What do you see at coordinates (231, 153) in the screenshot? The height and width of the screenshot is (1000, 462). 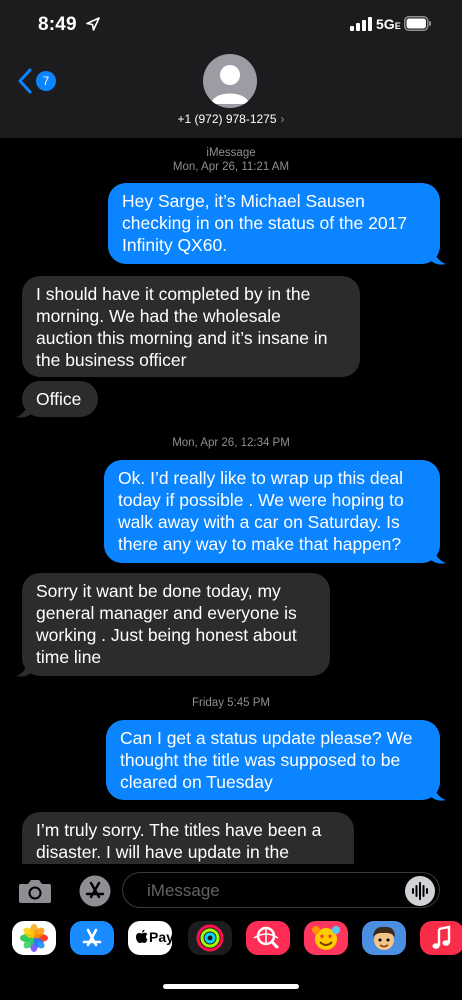 I see `service-label: iMessage` at bounding box center [231, 153].